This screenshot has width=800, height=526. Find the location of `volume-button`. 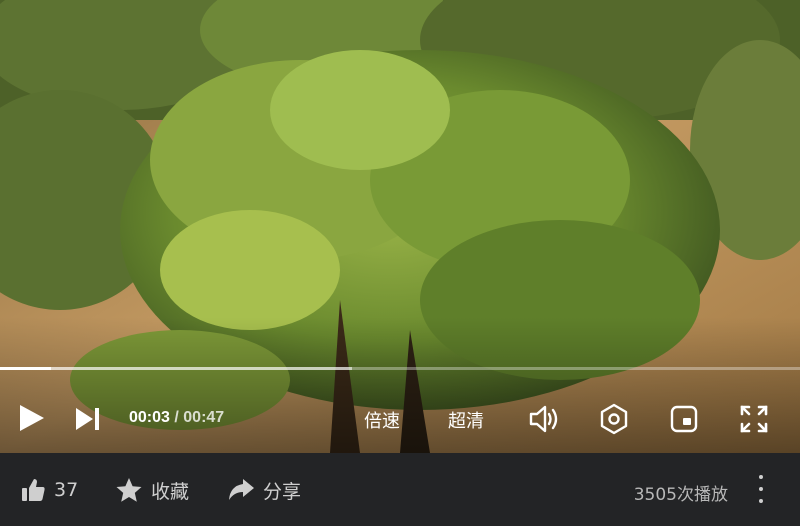

volume-button is located at coordinates (544, 419).